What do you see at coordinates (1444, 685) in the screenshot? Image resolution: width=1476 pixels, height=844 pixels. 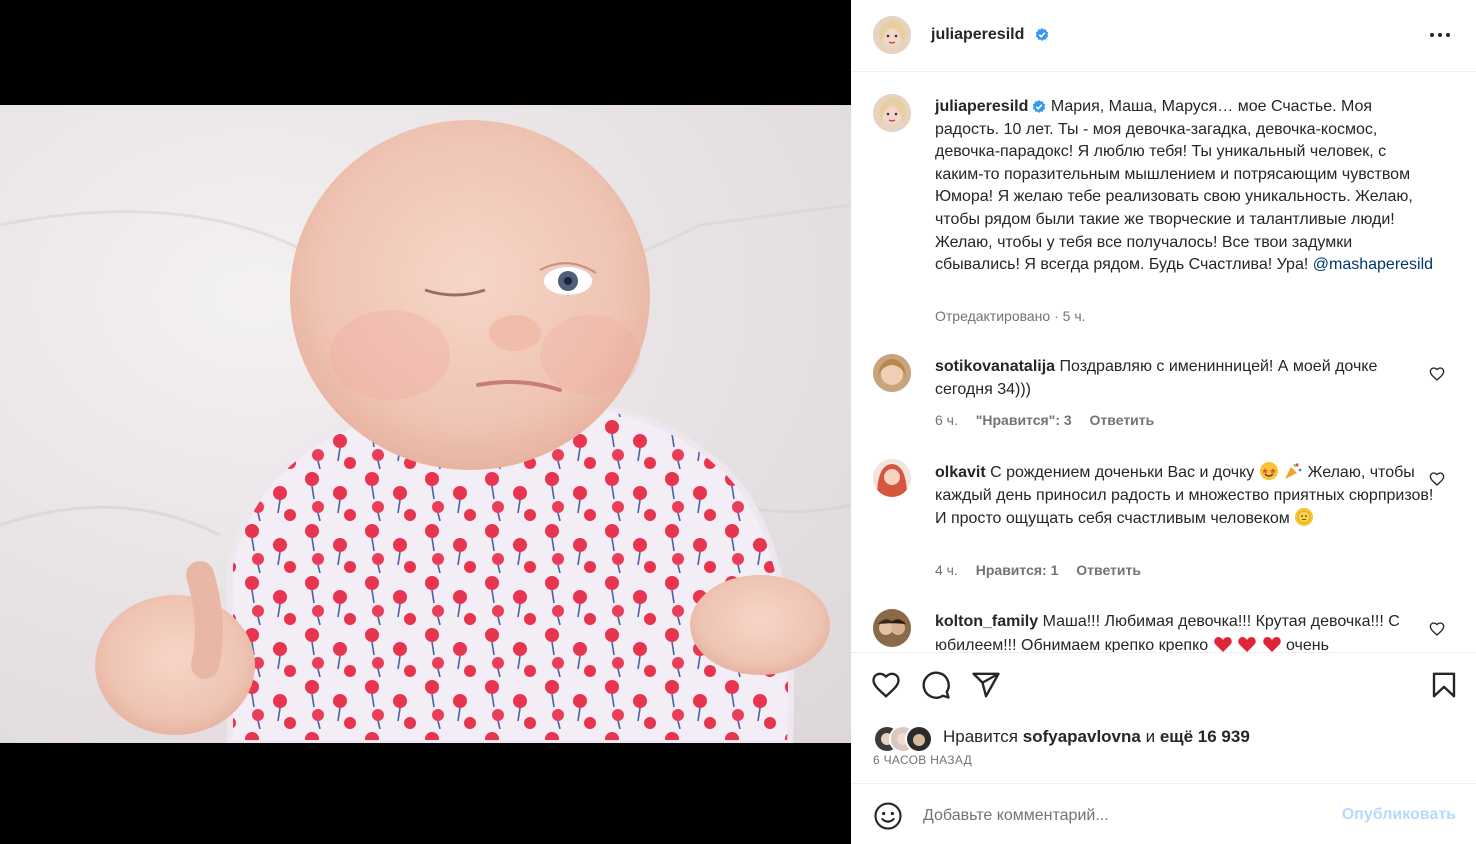 I see `bookmark-icon` at bounding box center [1444, 685].